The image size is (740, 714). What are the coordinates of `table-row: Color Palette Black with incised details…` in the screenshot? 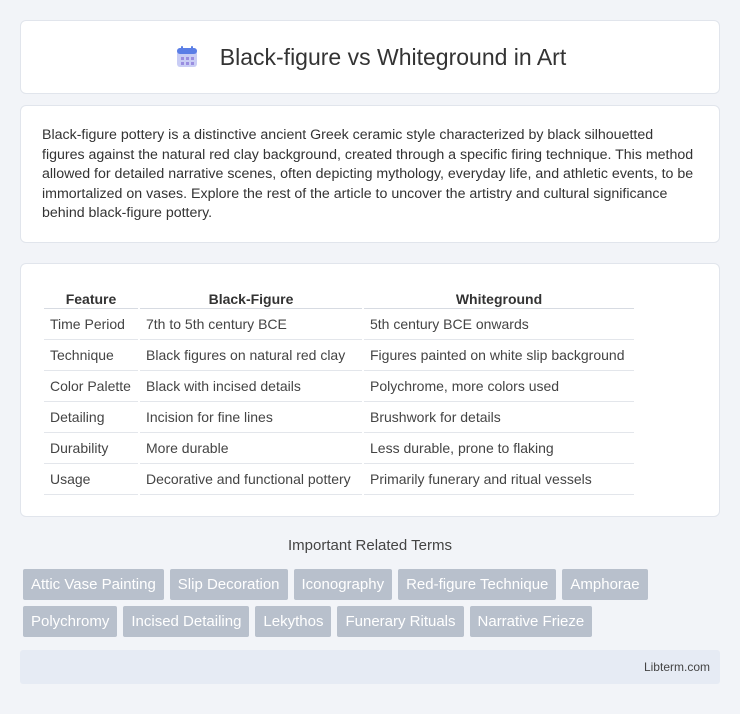 It's located at (339, 386).